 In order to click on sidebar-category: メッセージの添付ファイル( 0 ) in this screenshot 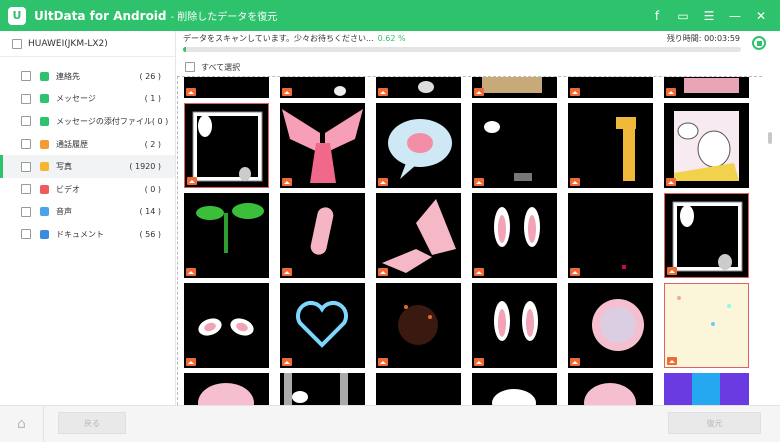, I will do `click(87, 121)`.